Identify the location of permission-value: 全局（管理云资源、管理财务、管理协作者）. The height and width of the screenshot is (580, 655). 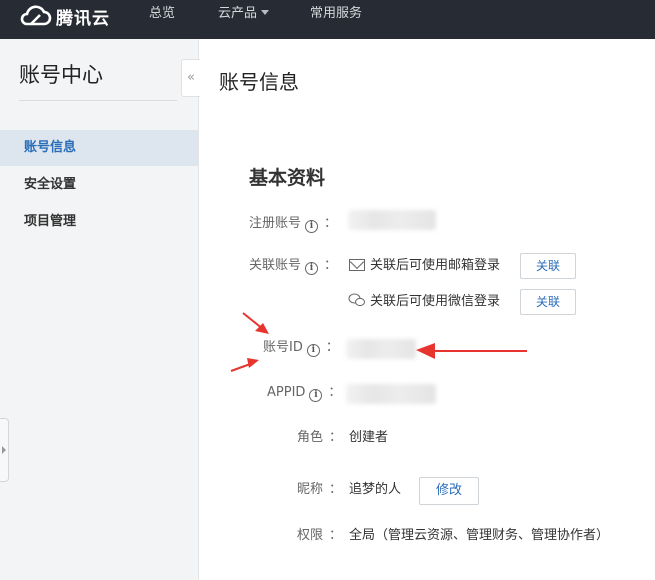
(479, 535).